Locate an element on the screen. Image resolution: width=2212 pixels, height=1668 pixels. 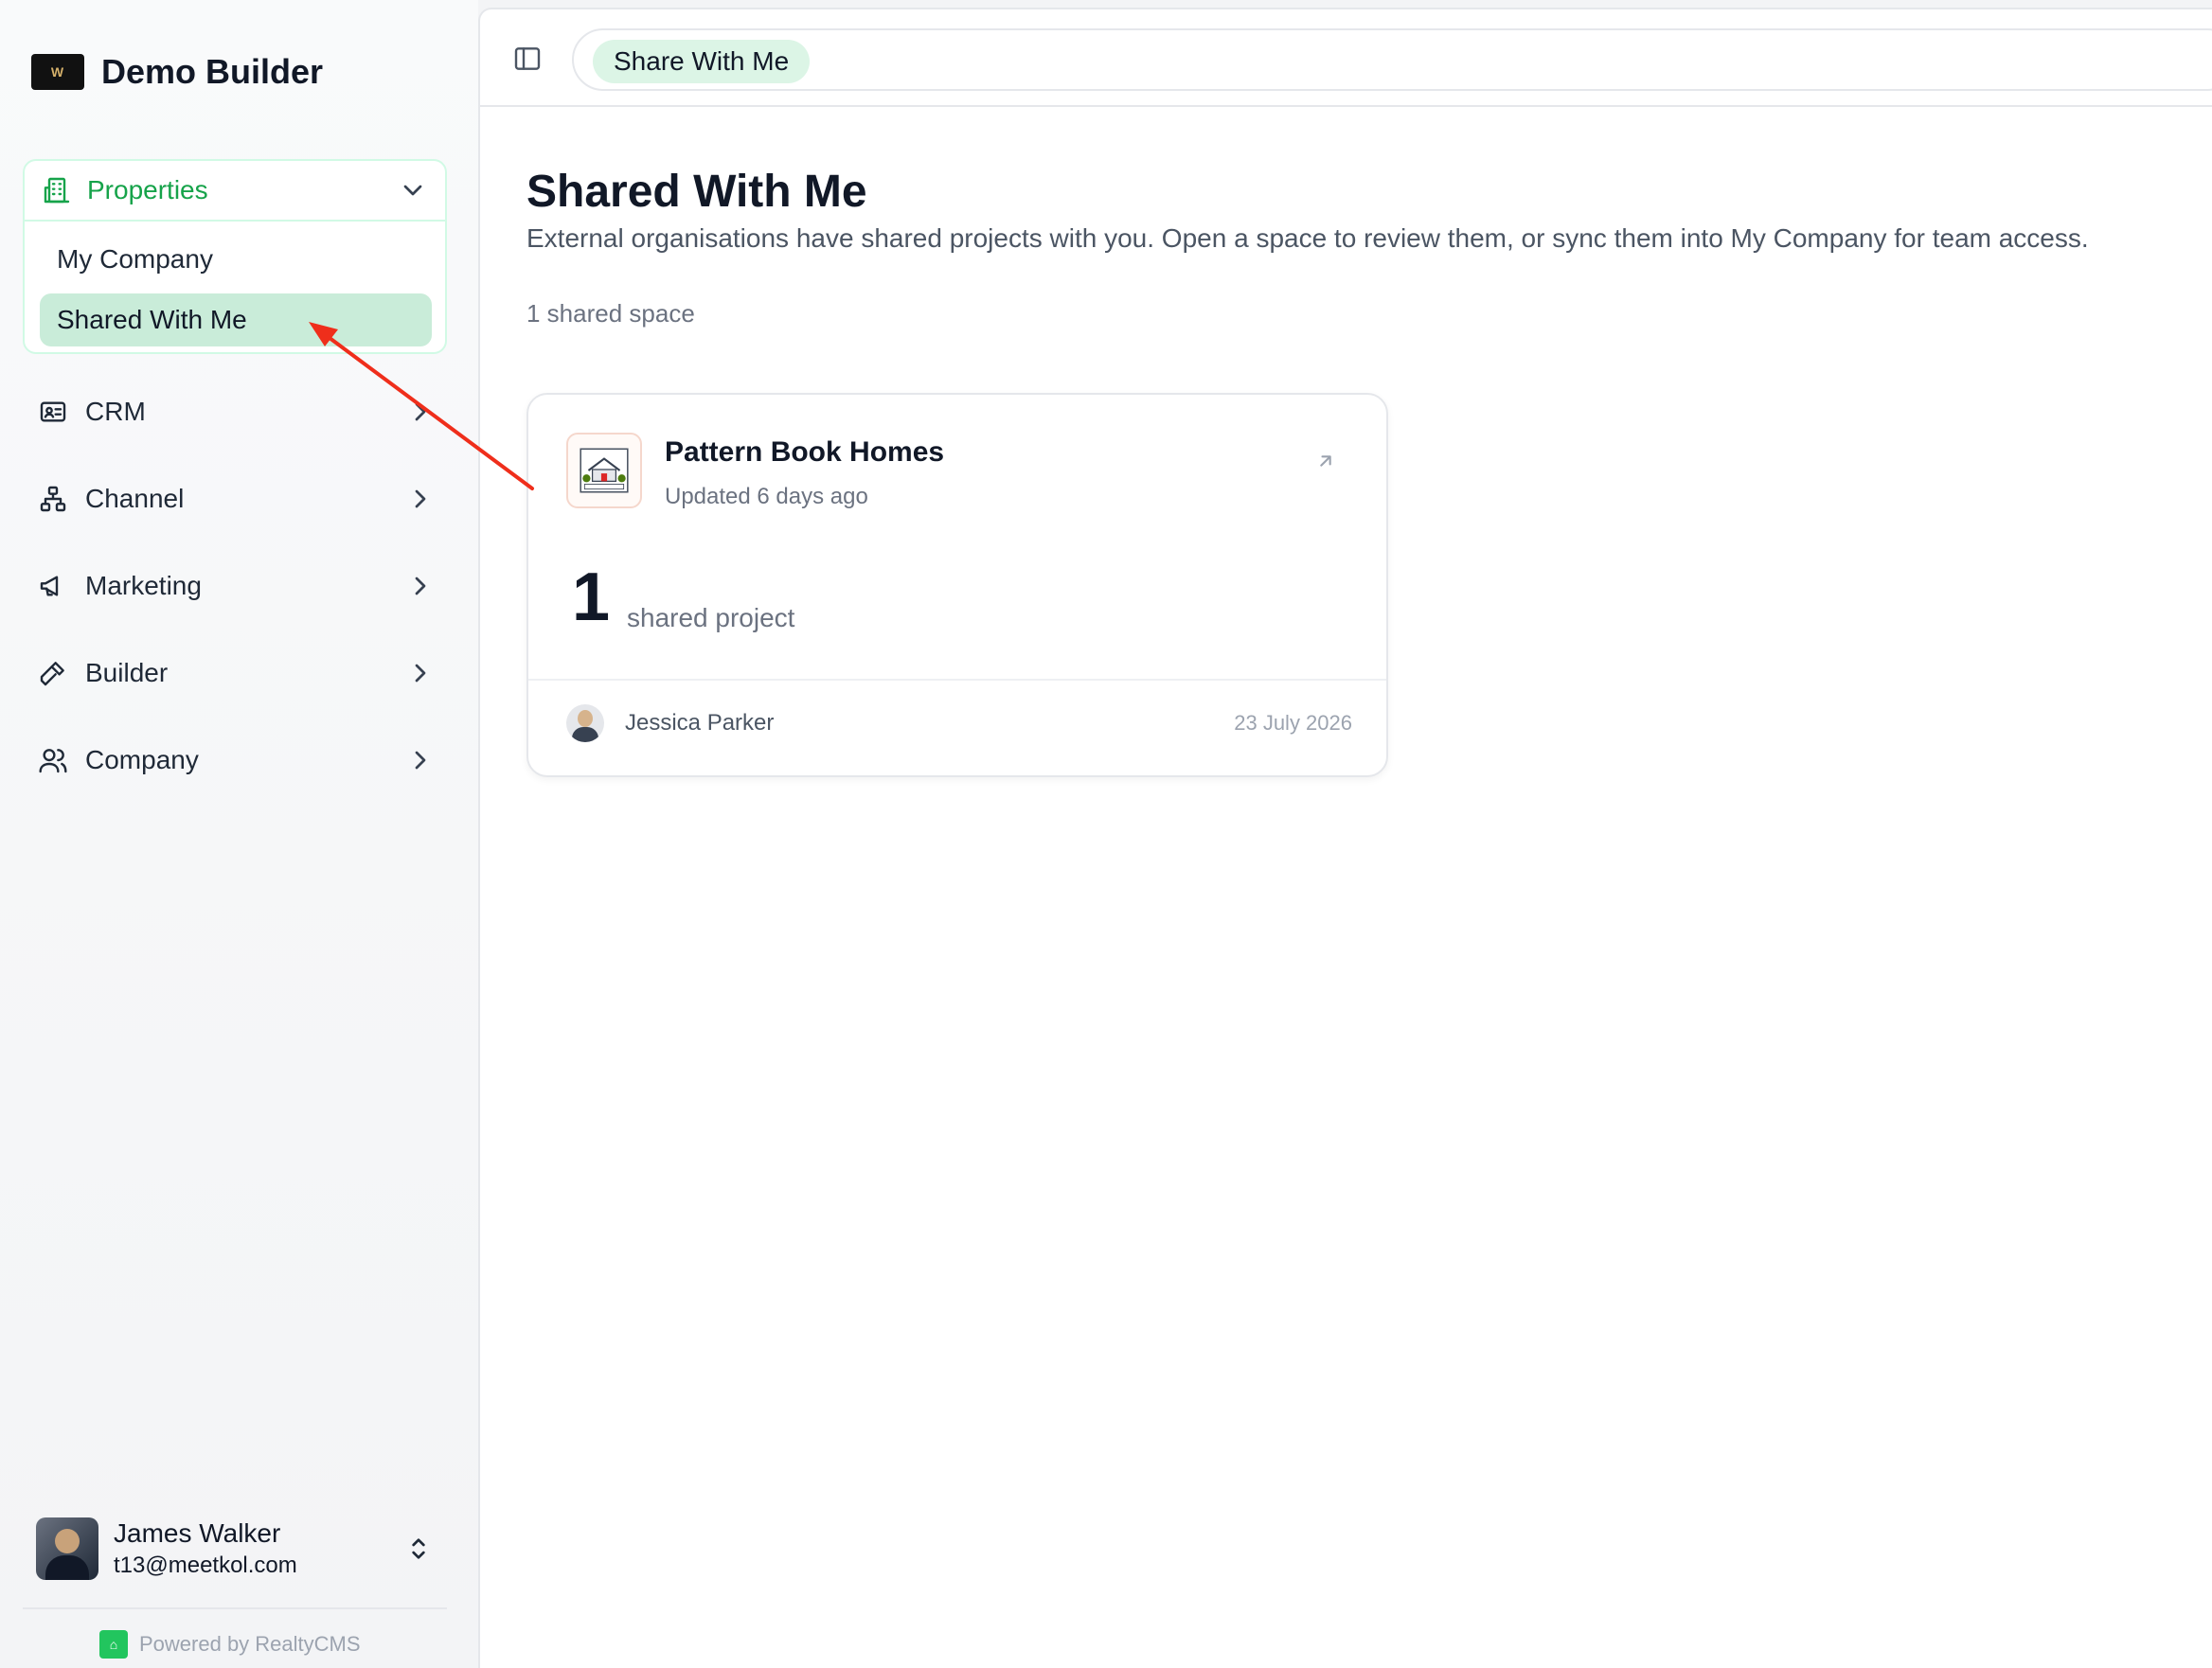
space-logo is located at coordinates (604, 471).